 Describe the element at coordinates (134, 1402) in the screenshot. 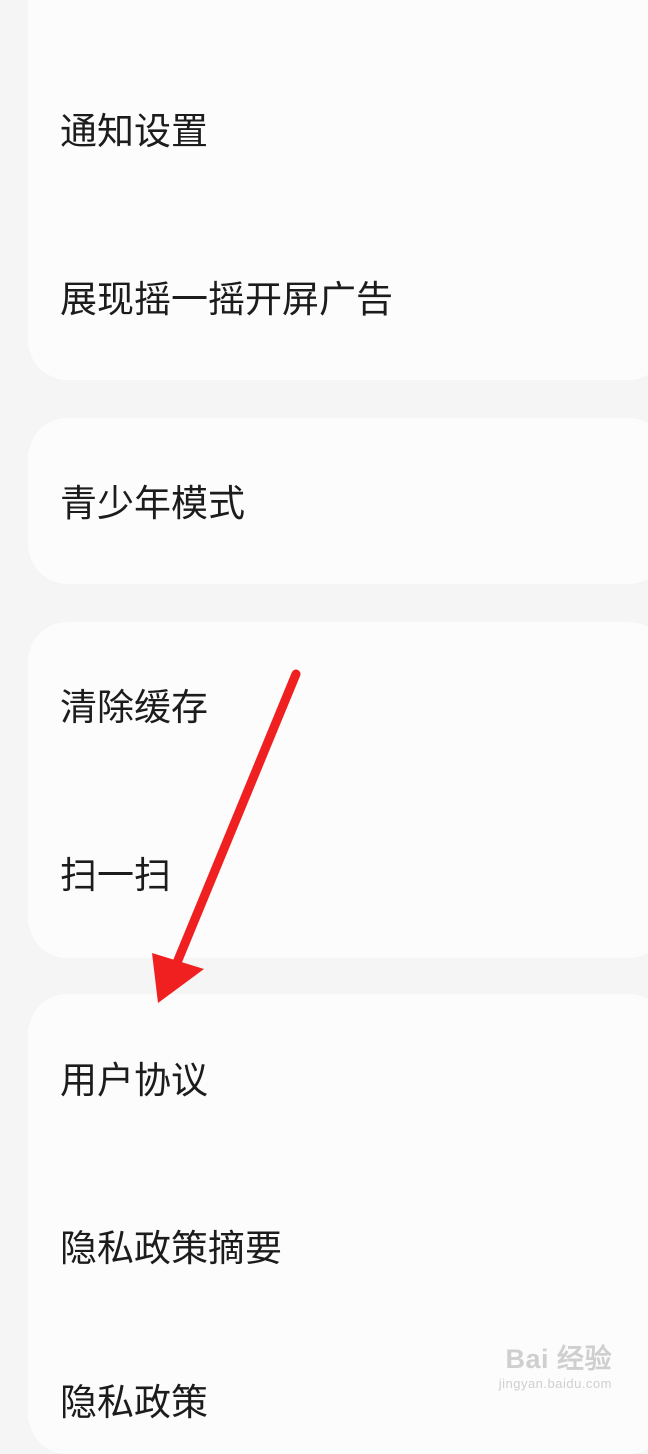

I see `privacy-policy-item: 隐私政策` at that location.